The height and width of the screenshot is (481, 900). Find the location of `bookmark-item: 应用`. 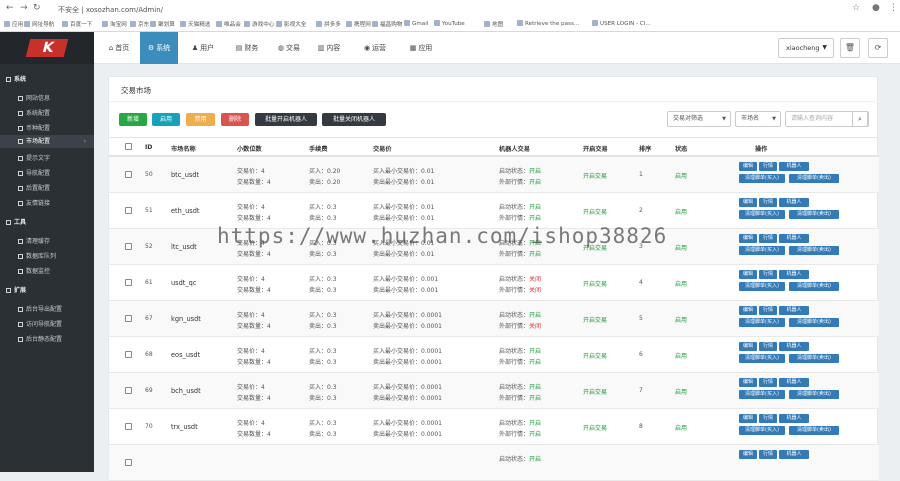

bookmark-item: 应用 is located at coordinates (13, 24).